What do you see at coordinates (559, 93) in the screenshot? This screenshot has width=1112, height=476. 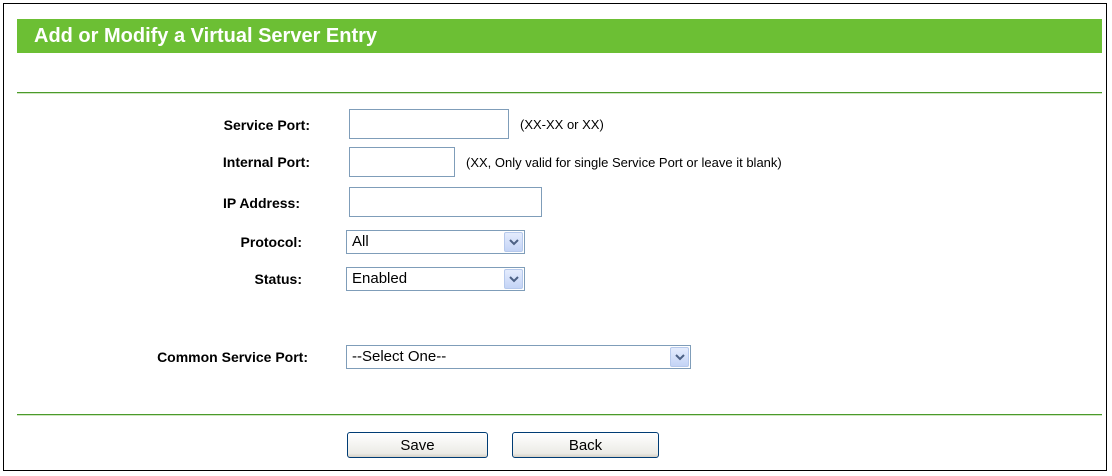 I see `top-divider` at bounding box center [559, 93].